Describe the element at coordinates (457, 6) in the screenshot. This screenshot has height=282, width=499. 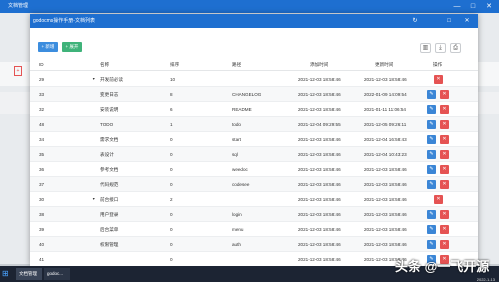
I see `minimize-icon: —` at that location.